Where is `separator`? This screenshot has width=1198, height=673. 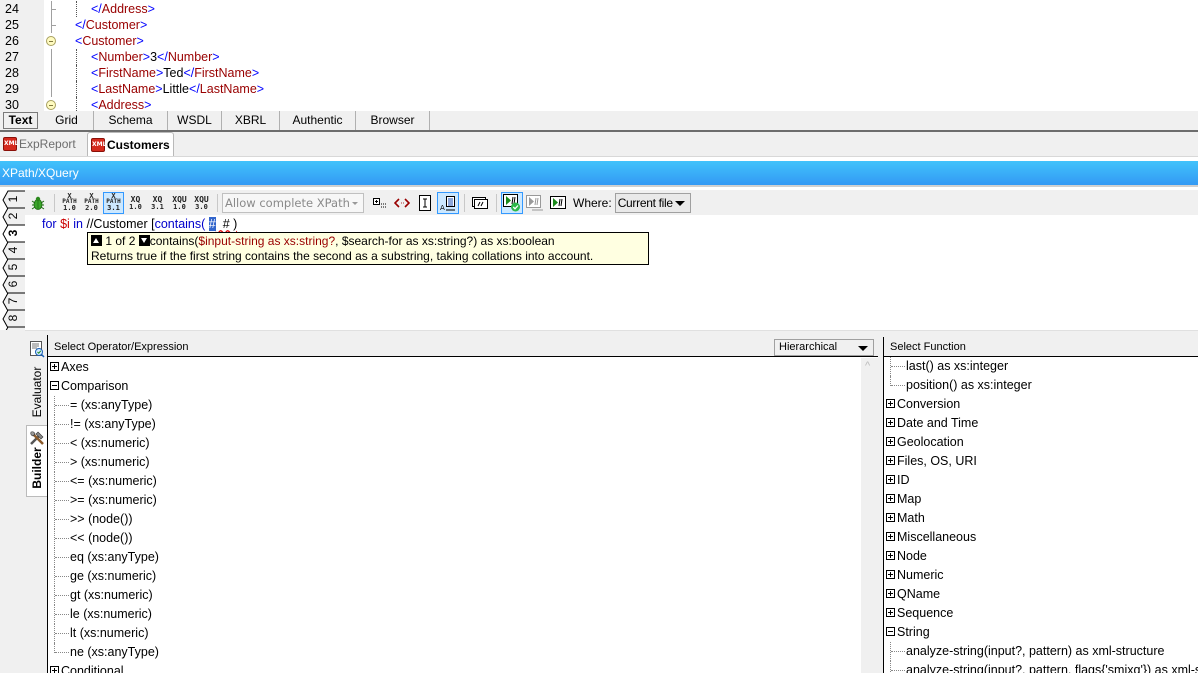
separator is located at coordinates (464, 202).